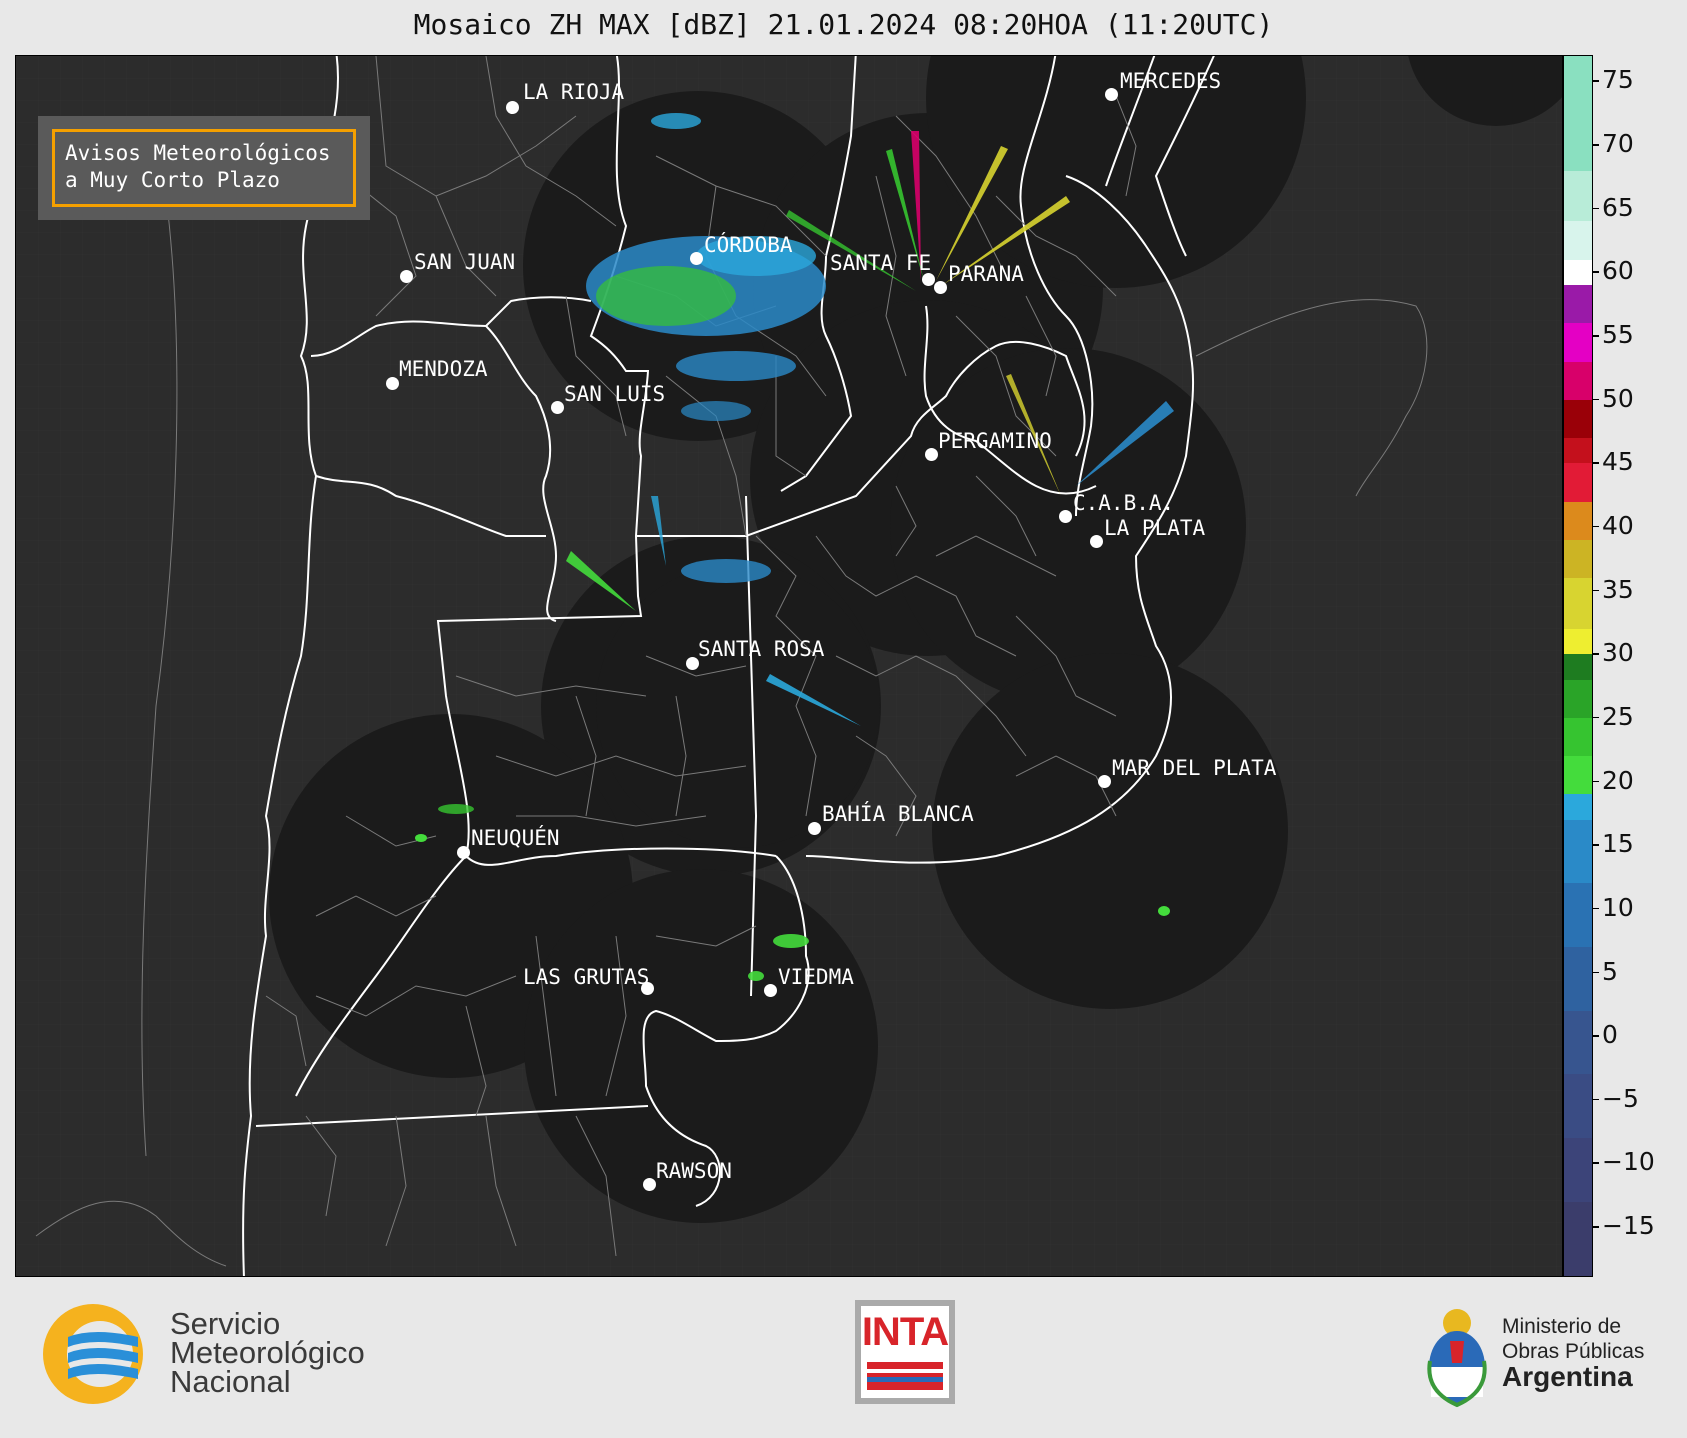 This screenshot has width=1687, height=1438. I want to click on colorbar-tick-label: 65, so click(1618, 207).